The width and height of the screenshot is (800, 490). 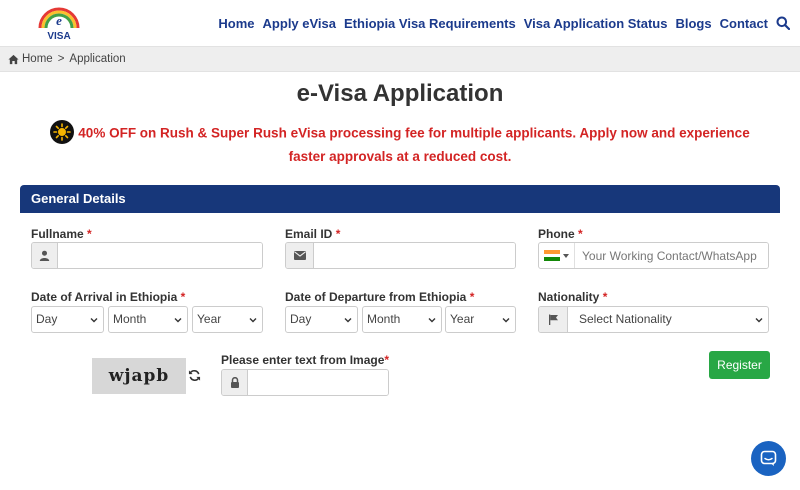 I want to click on fullname-label: Fullname *, so click(x=61, y=234).